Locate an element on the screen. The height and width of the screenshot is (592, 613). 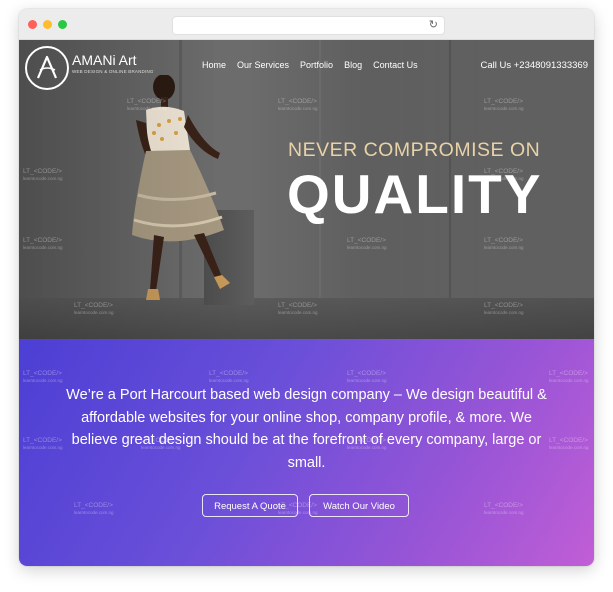
watch-video-button: Watch Our Video is located at coordinates (359, 505).